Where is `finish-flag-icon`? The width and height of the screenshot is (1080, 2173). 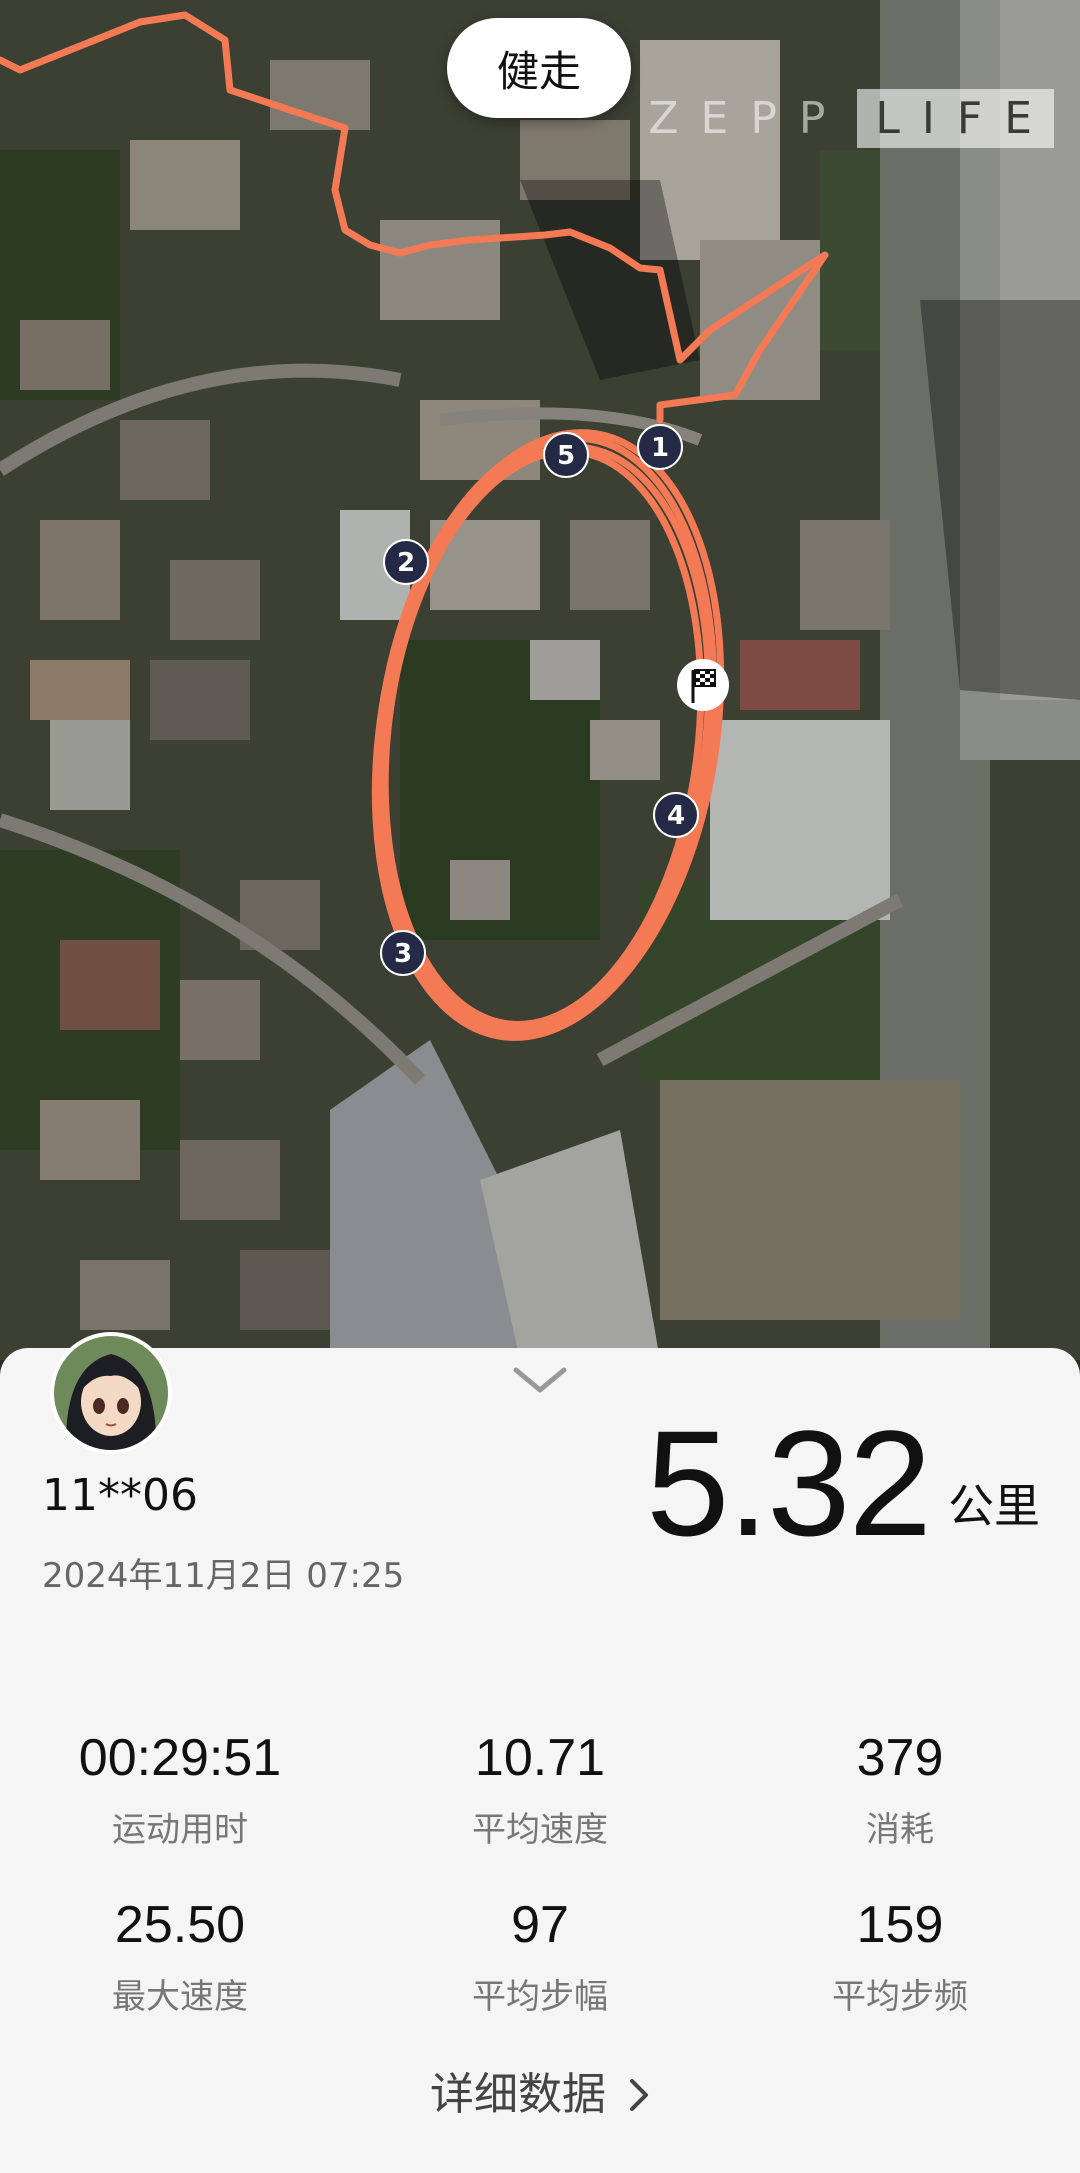 finish-flag-icon is located at coordinates (703, 685).